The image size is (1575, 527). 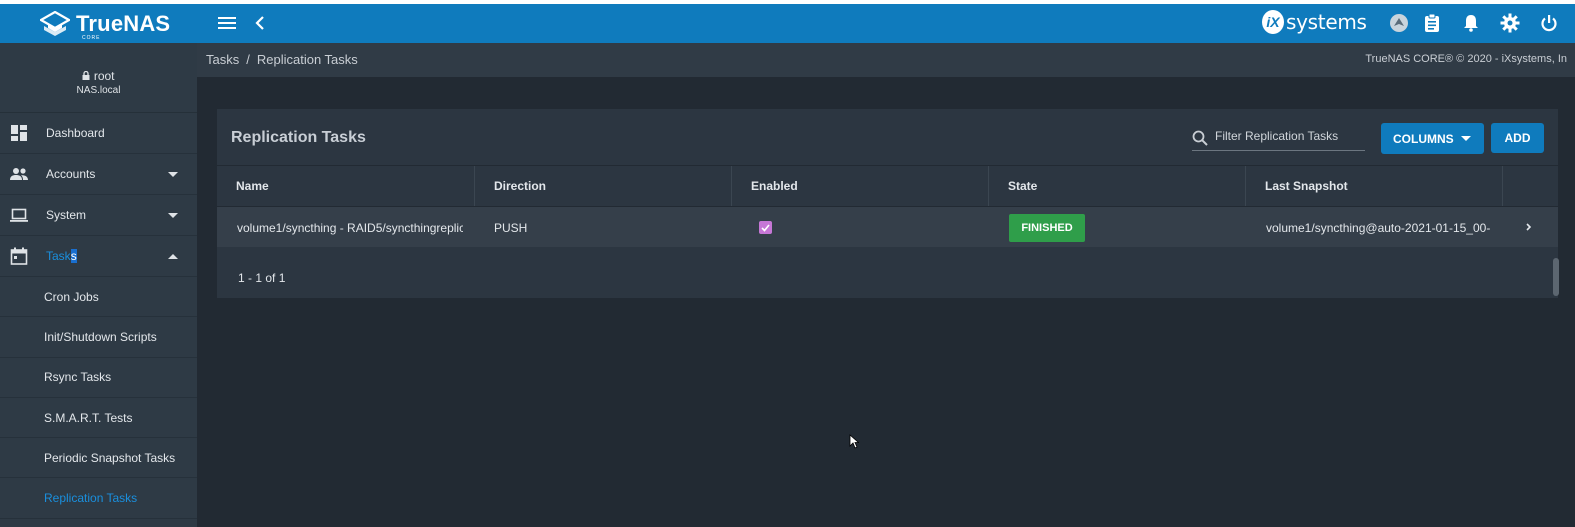 I want to click on column-header-name: Name, so click(x=346, y=186).